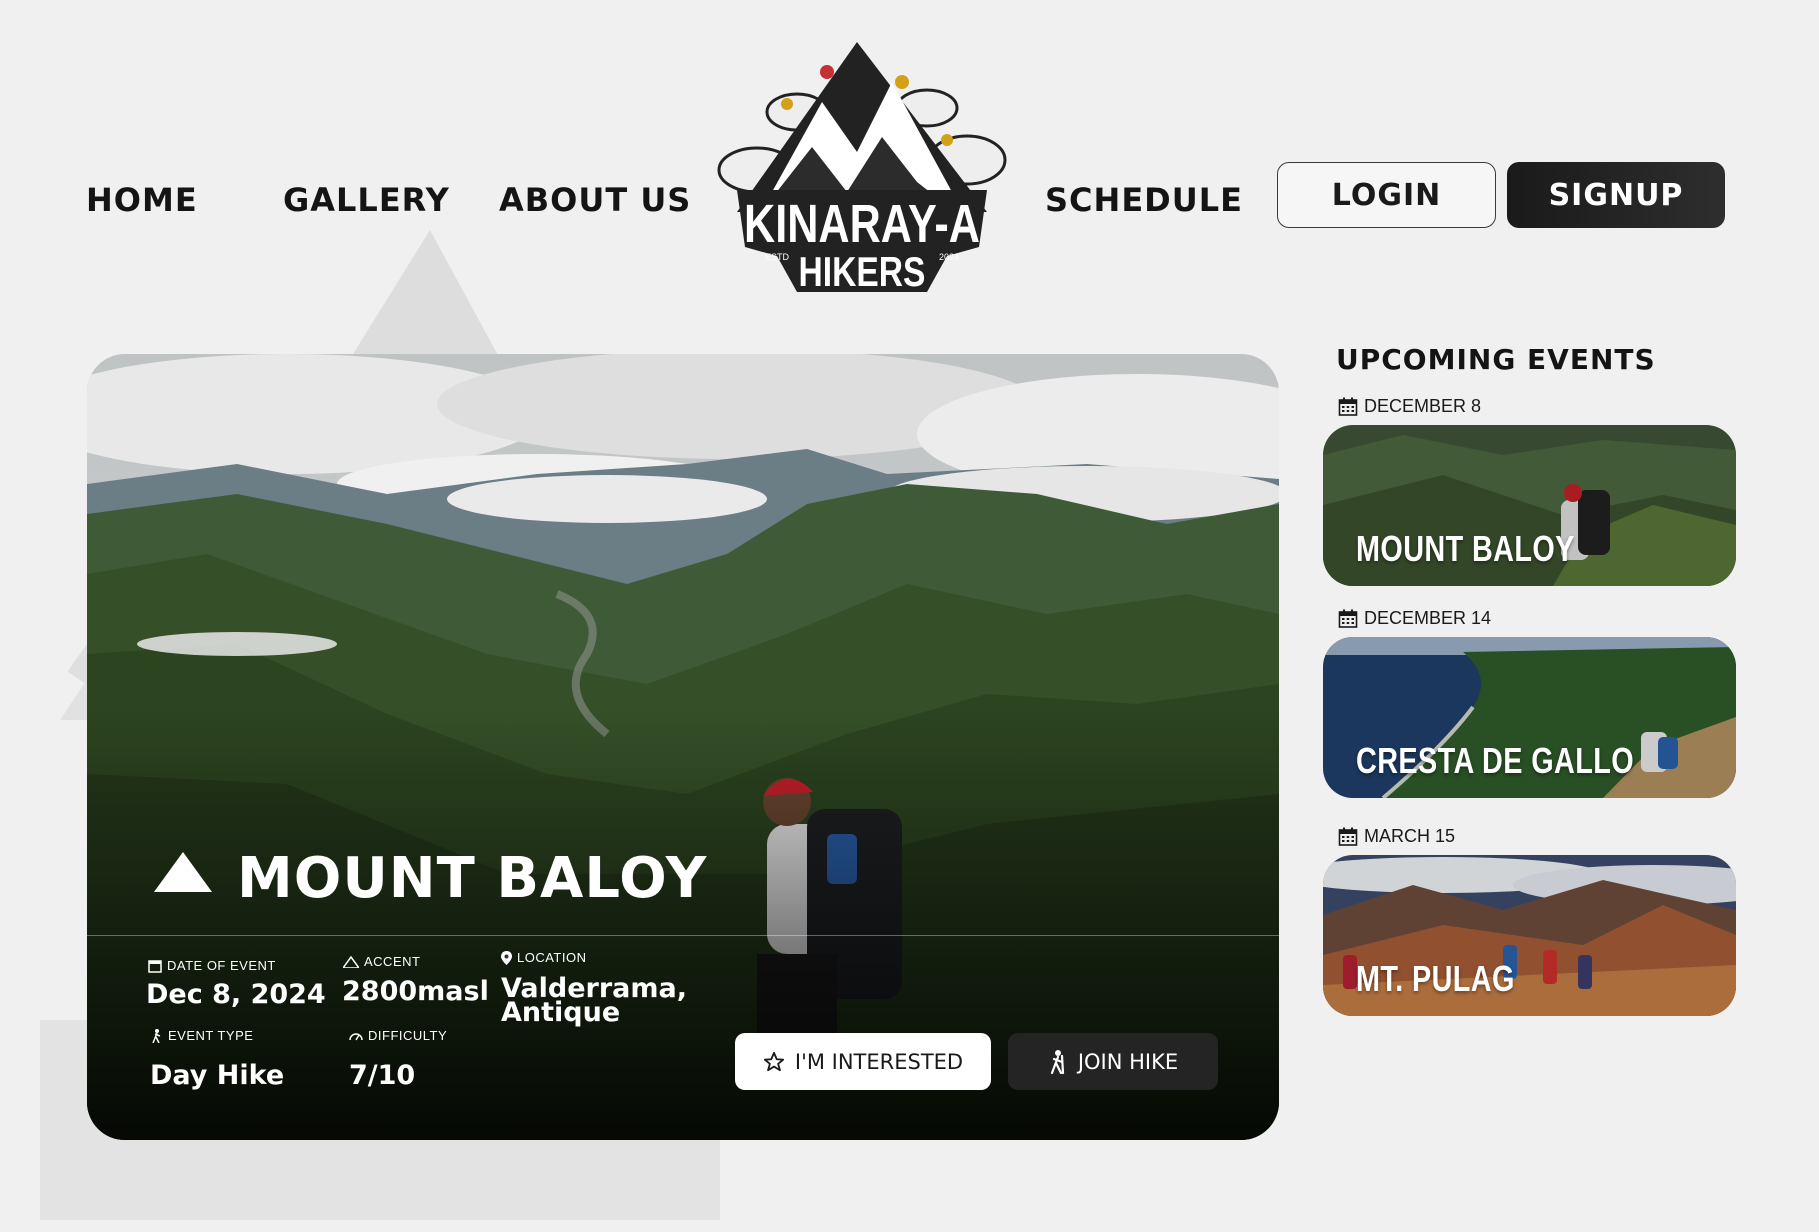 The width and height of the screenshot is (1819, 1232). I want to click on nav-about-us: ABOUT US, so click(595, 200).